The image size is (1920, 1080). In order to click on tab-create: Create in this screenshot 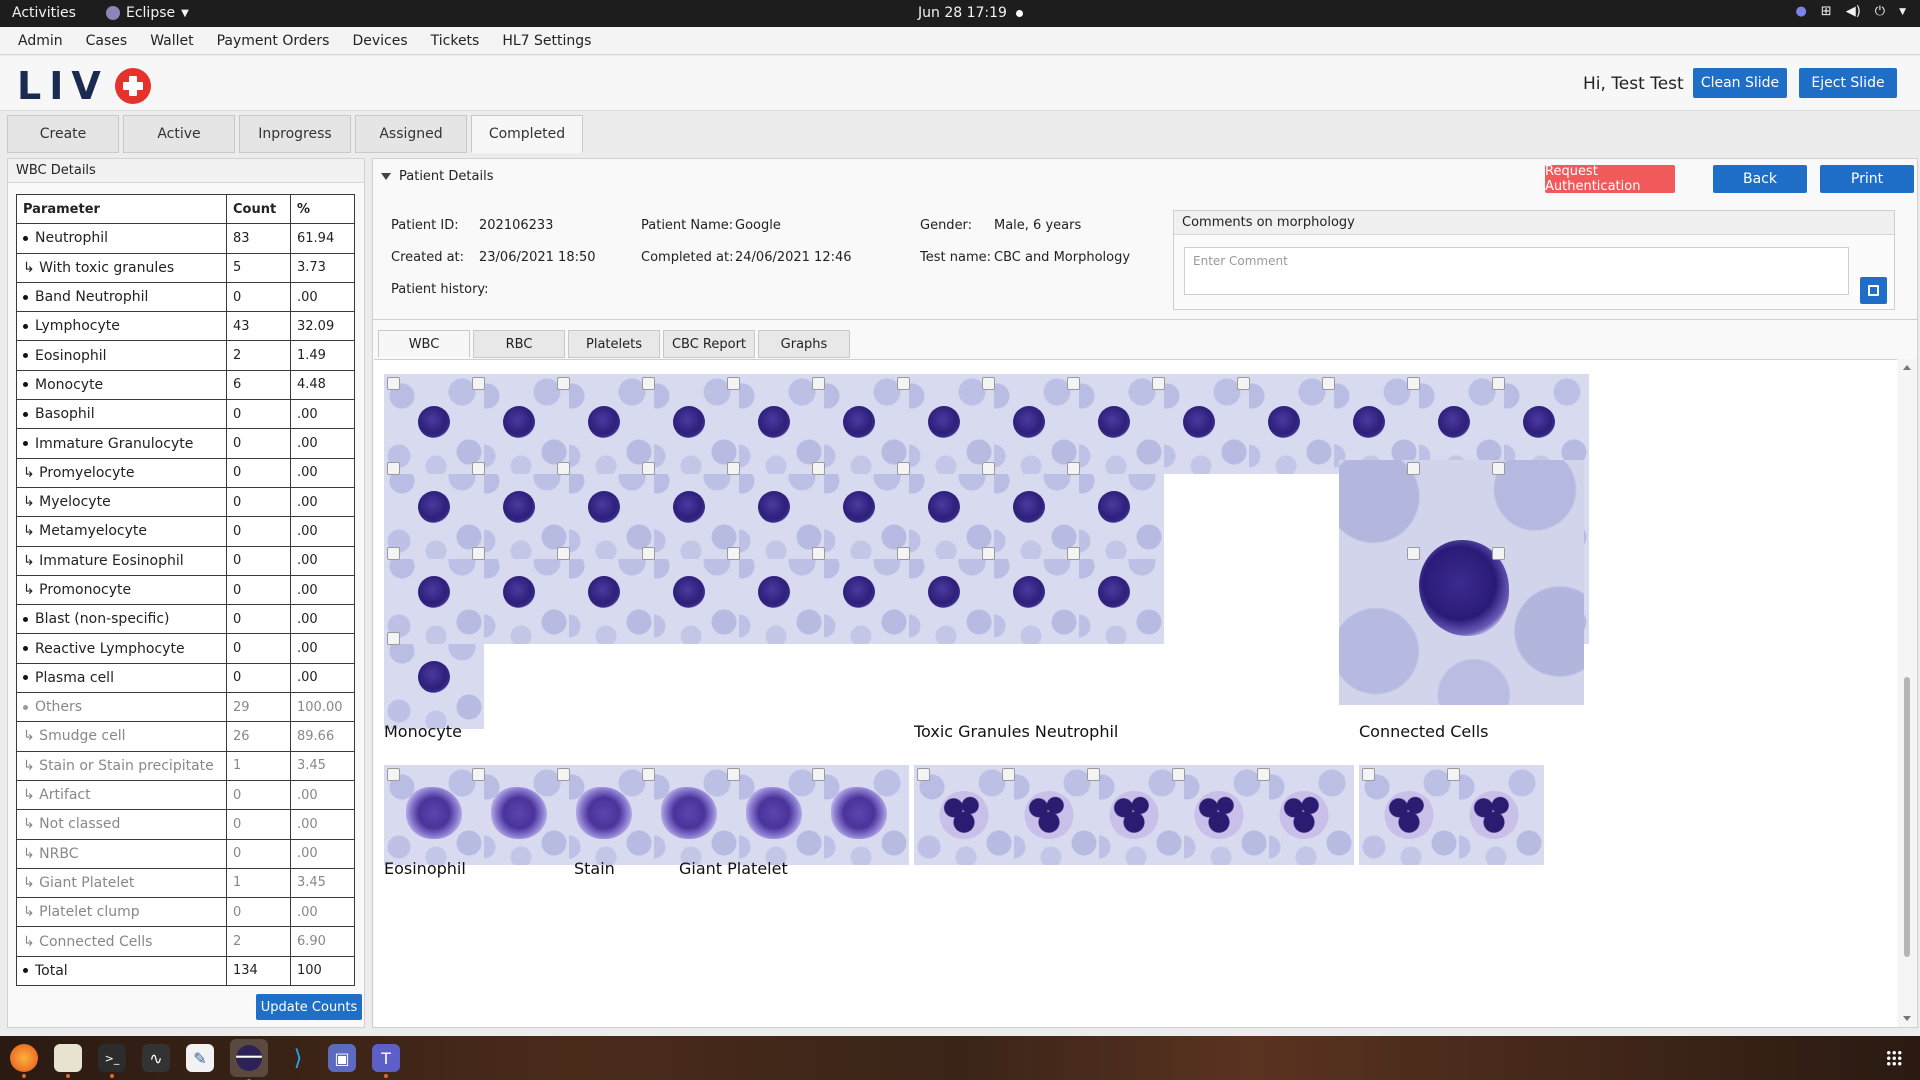, I will do `click(63, 134)`.